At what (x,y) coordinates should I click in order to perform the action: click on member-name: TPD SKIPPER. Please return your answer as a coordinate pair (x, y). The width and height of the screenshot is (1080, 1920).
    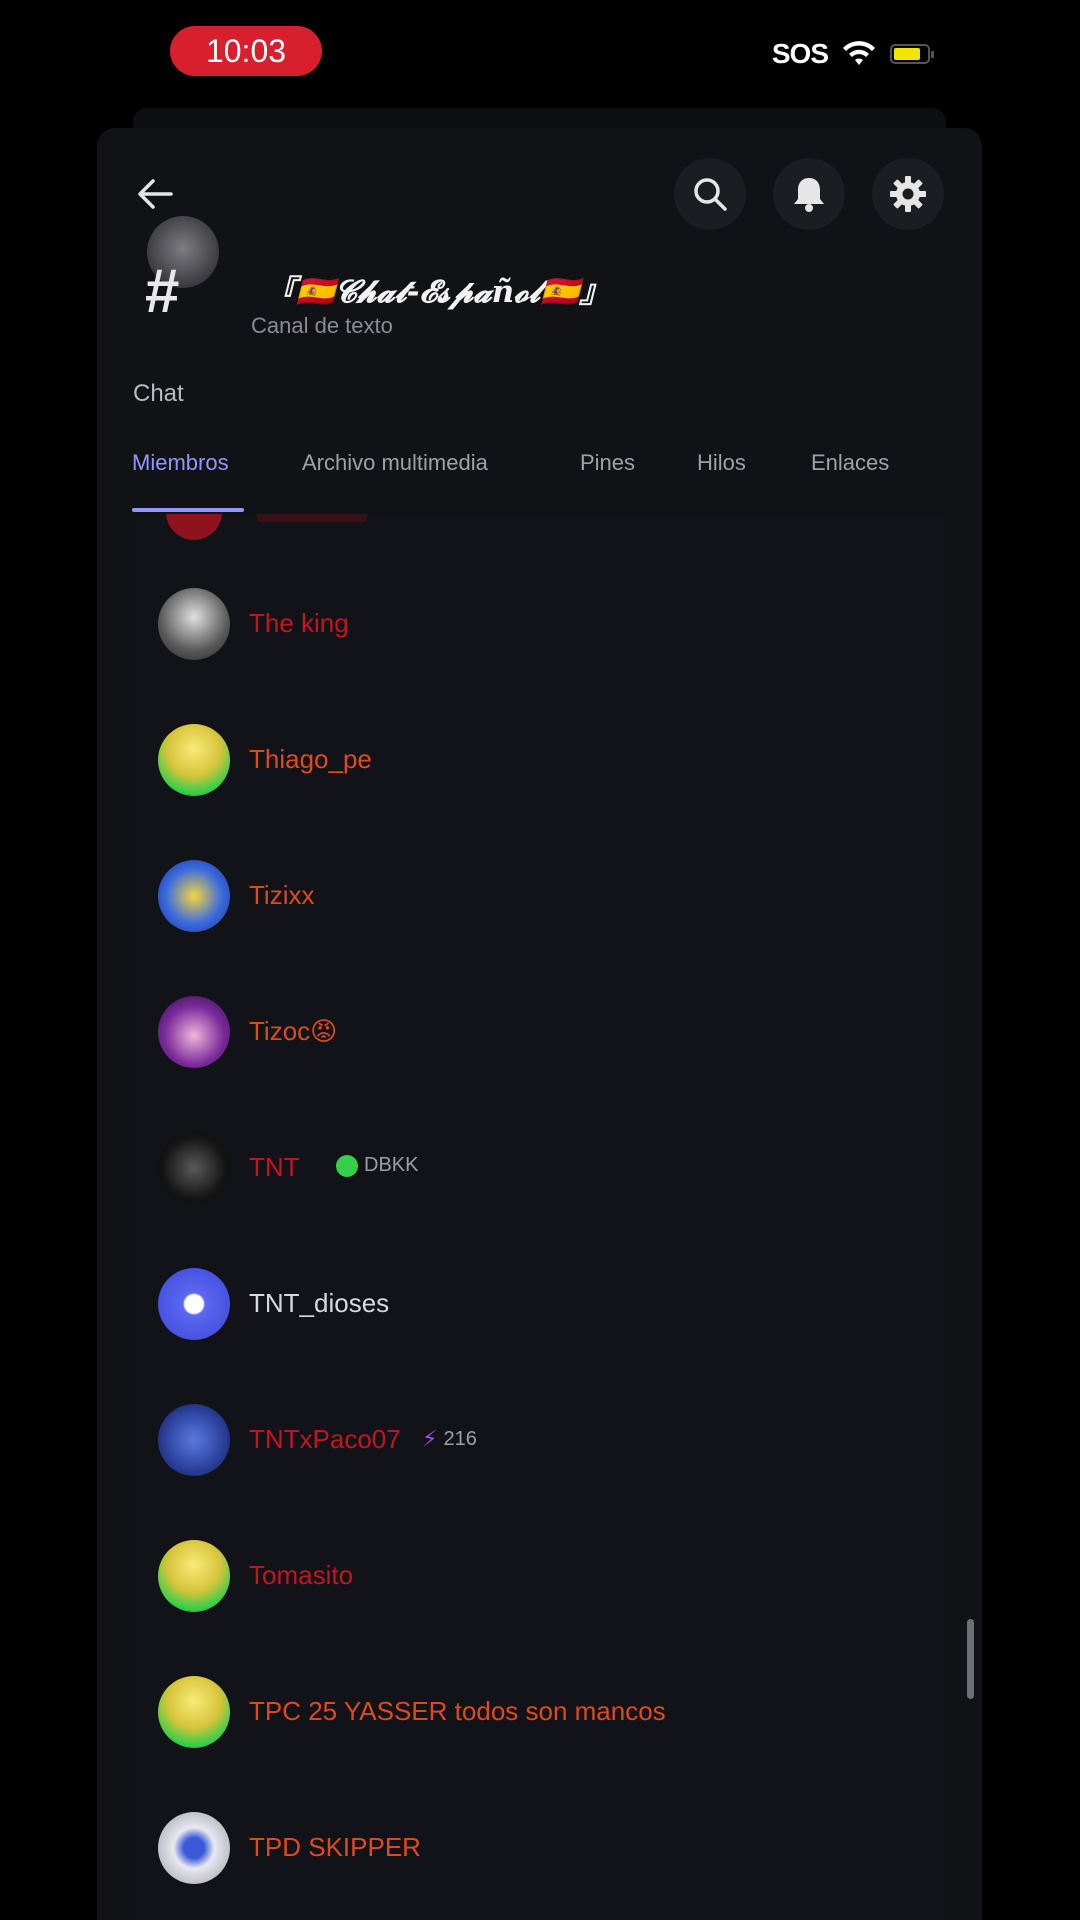
    Looking at the image, I should click on (335, 1847).